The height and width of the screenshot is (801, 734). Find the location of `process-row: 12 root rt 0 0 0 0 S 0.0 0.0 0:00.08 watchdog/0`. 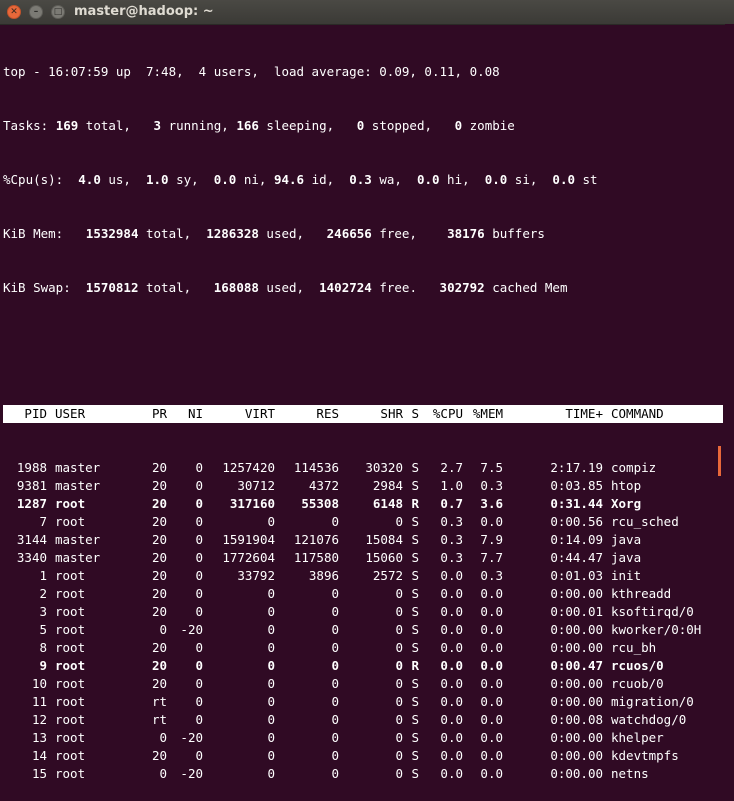

process-row: 12 root rt 0 0 0 0 S 0.0 0.0 0:00.08 watchdog/0 is located at coordinates (363, 720).